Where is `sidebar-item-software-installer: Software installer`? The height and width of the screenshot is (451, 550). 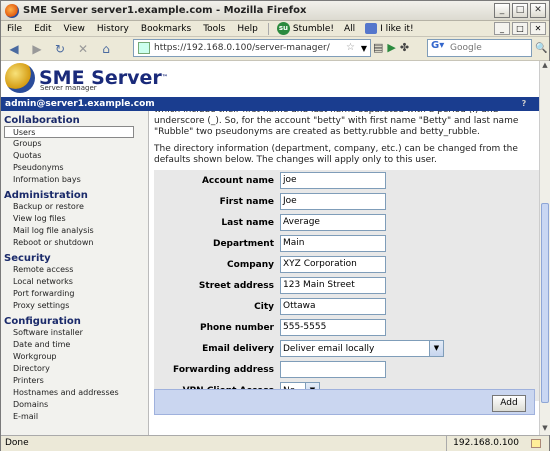
sidebar-item-software-installer: Software installer is located at coordinates (74, 333).